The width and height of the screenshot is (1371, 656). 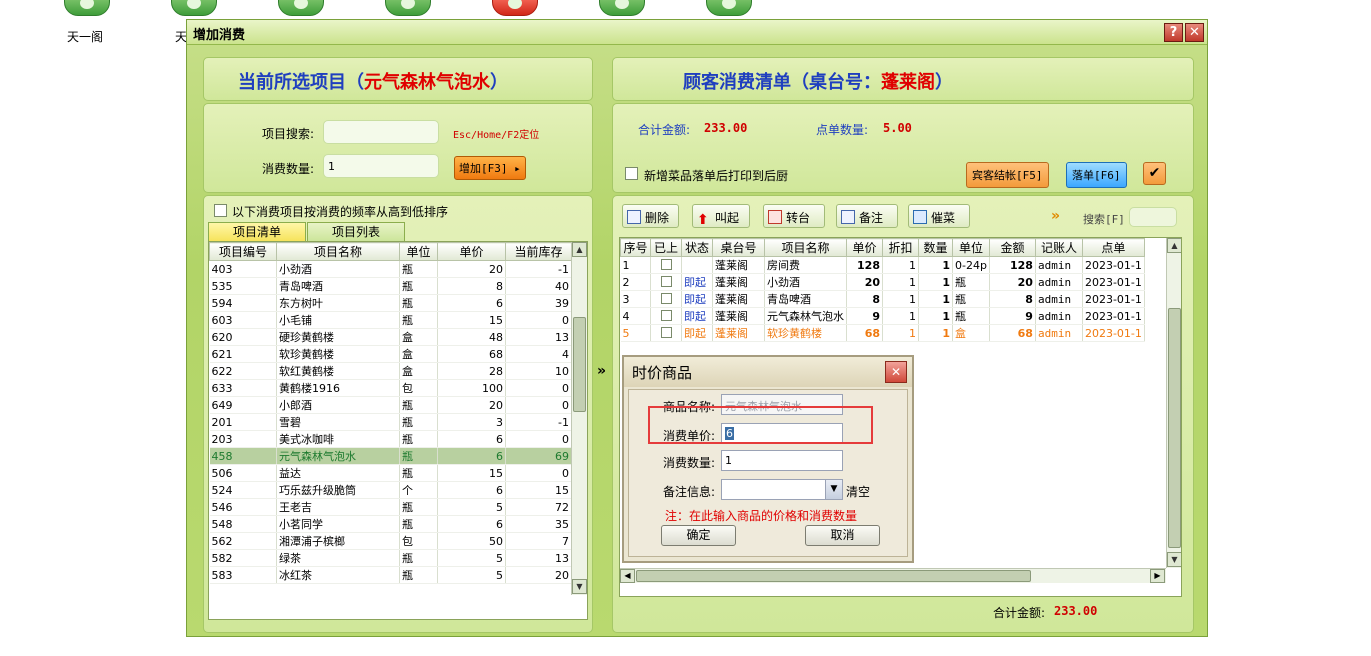 What do you see at coordinates (631, 173) in the screenshot?
I see `print-kitchen-checkbox` at bounding box center [631, 173].